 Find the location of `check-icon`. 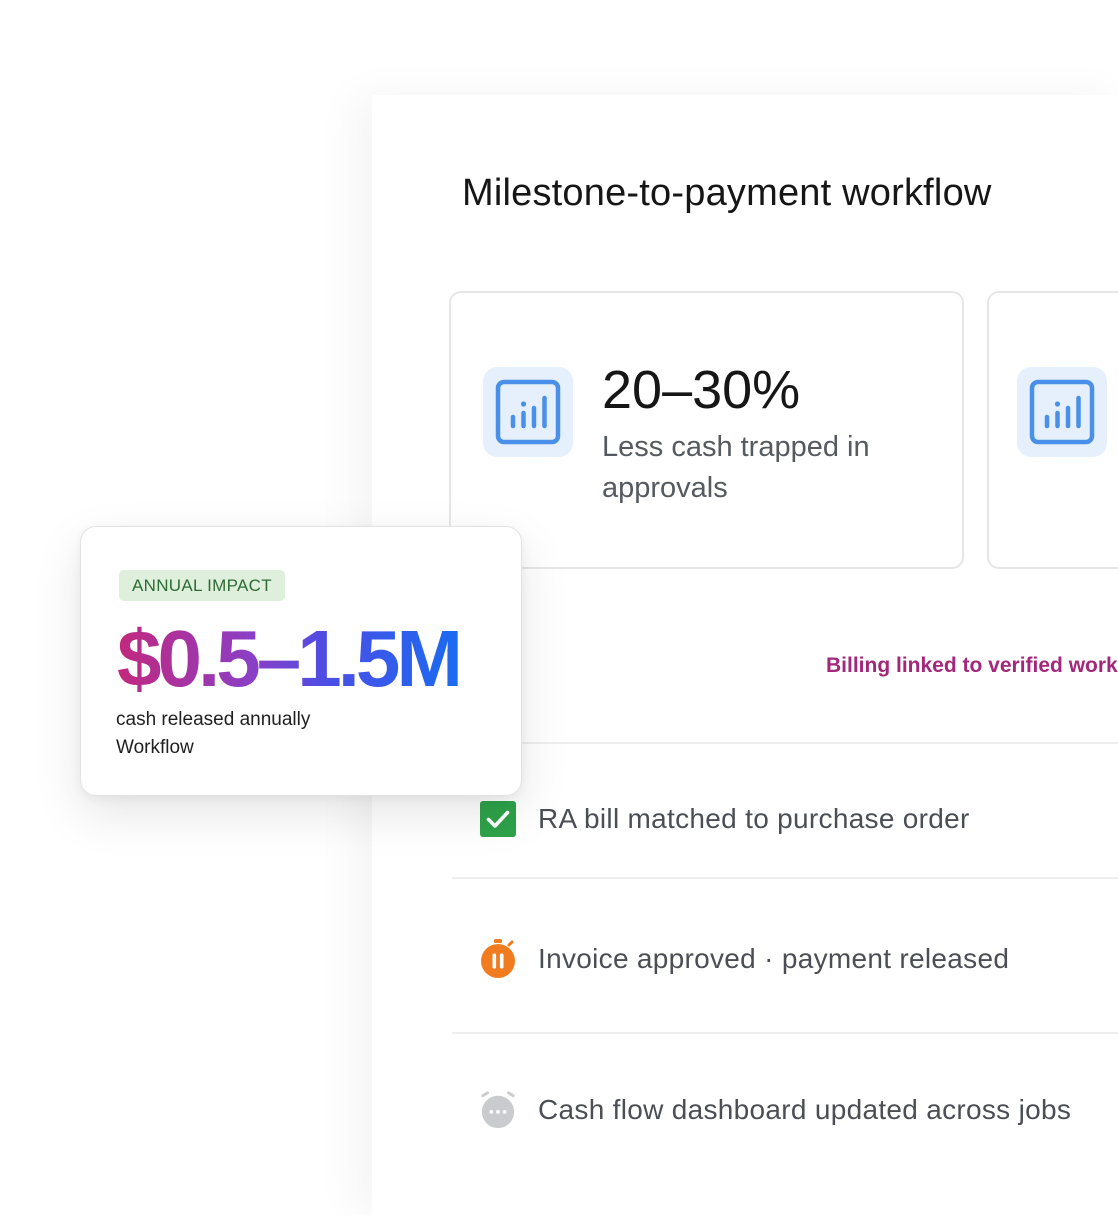

check-icon is located at coordinates (498, 819).